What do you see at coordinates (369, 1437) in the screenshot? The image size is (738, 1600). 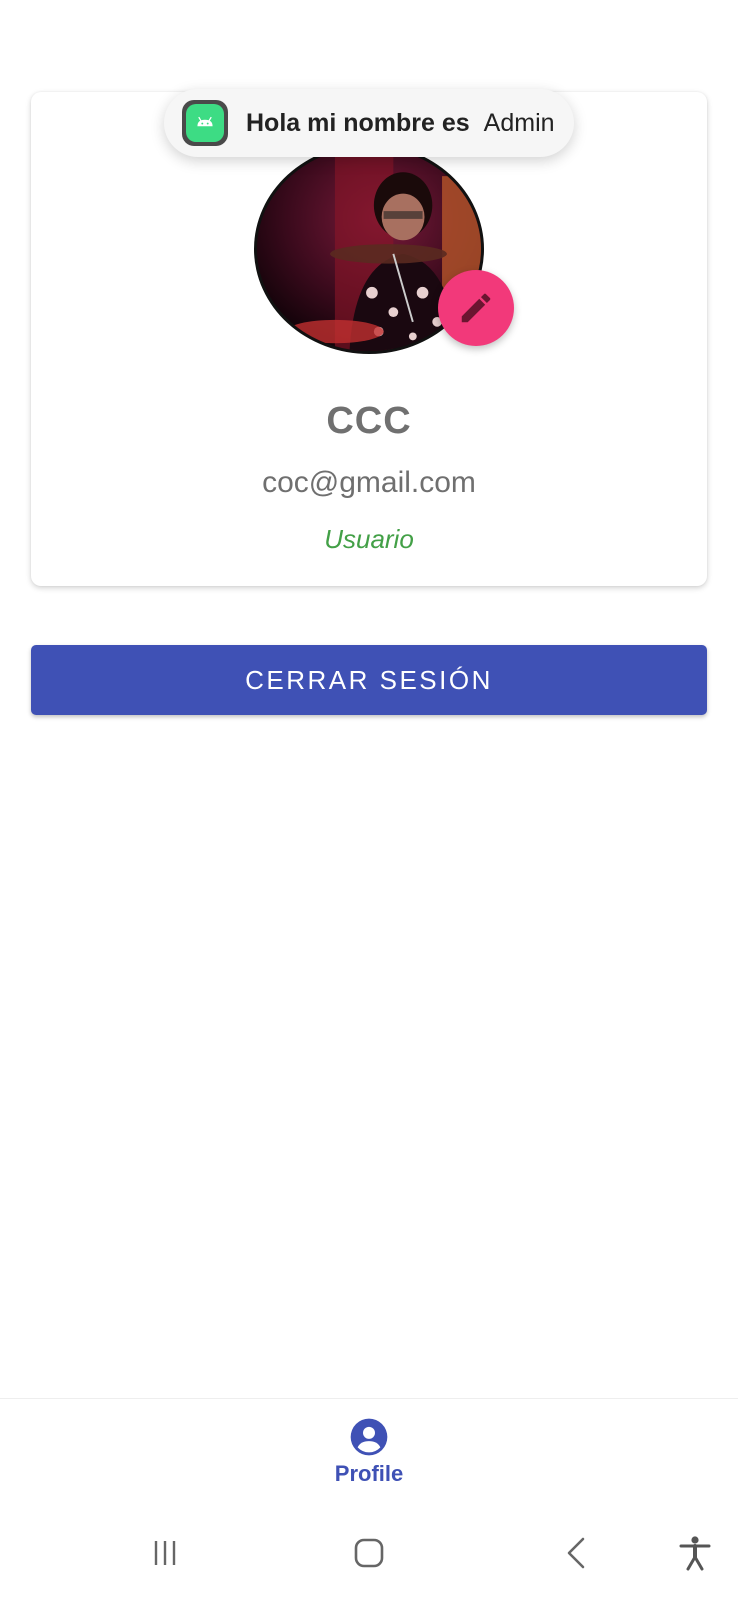 I see `account-circle-icon` at bounding box center [369, 1437].